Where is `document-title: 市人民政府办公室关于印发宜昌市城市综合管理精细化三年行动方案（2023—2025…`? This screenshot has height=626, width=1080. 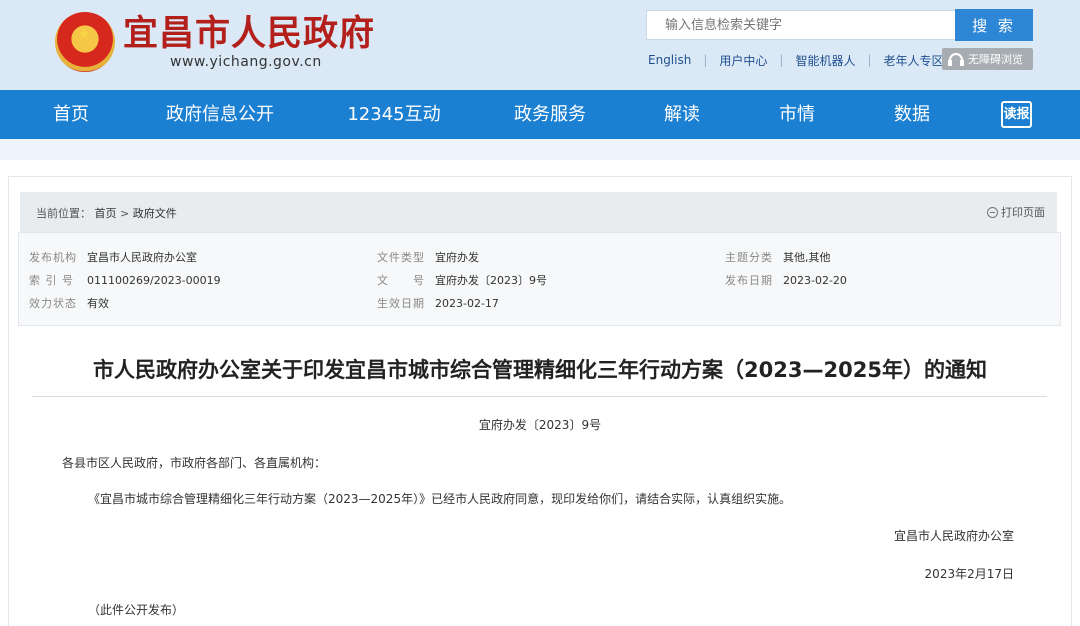 document-title: 市人民政府办公室关于印发宜昌市城市综合管理精细化三年行动方案（2023—2025… is located at coordinates (540, 370).